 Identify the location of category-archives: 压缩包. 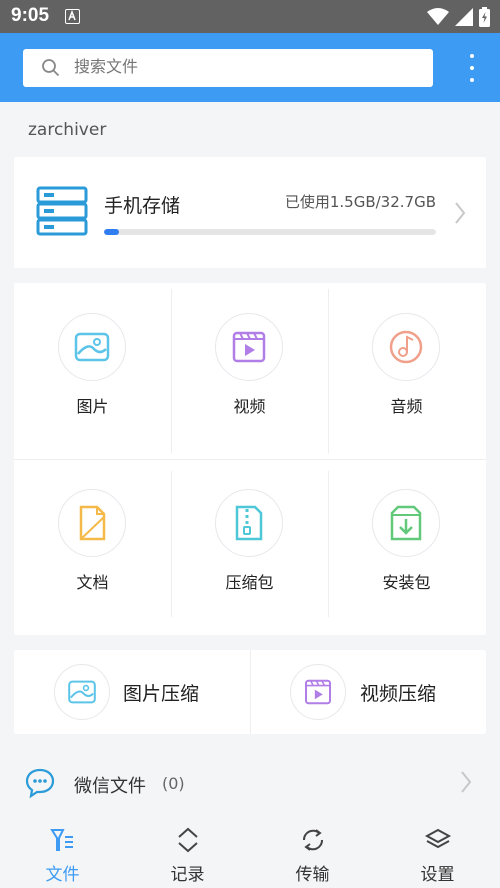
(249, 547).